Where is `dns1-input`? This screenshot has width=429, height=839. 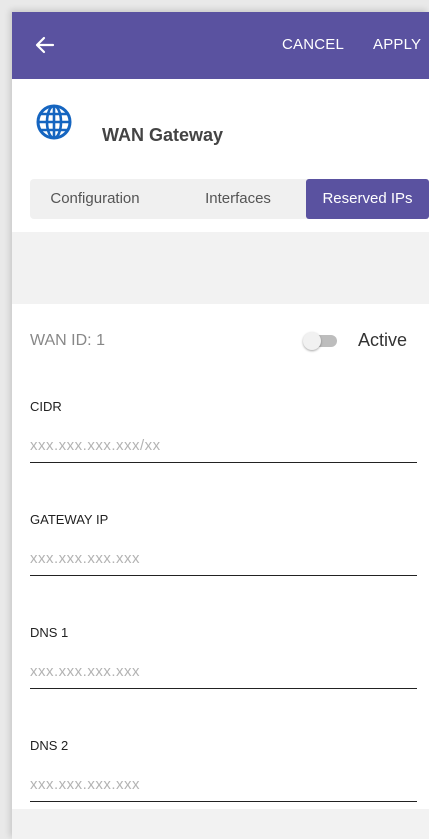
dns1-input is located at coordinates (223, 674).